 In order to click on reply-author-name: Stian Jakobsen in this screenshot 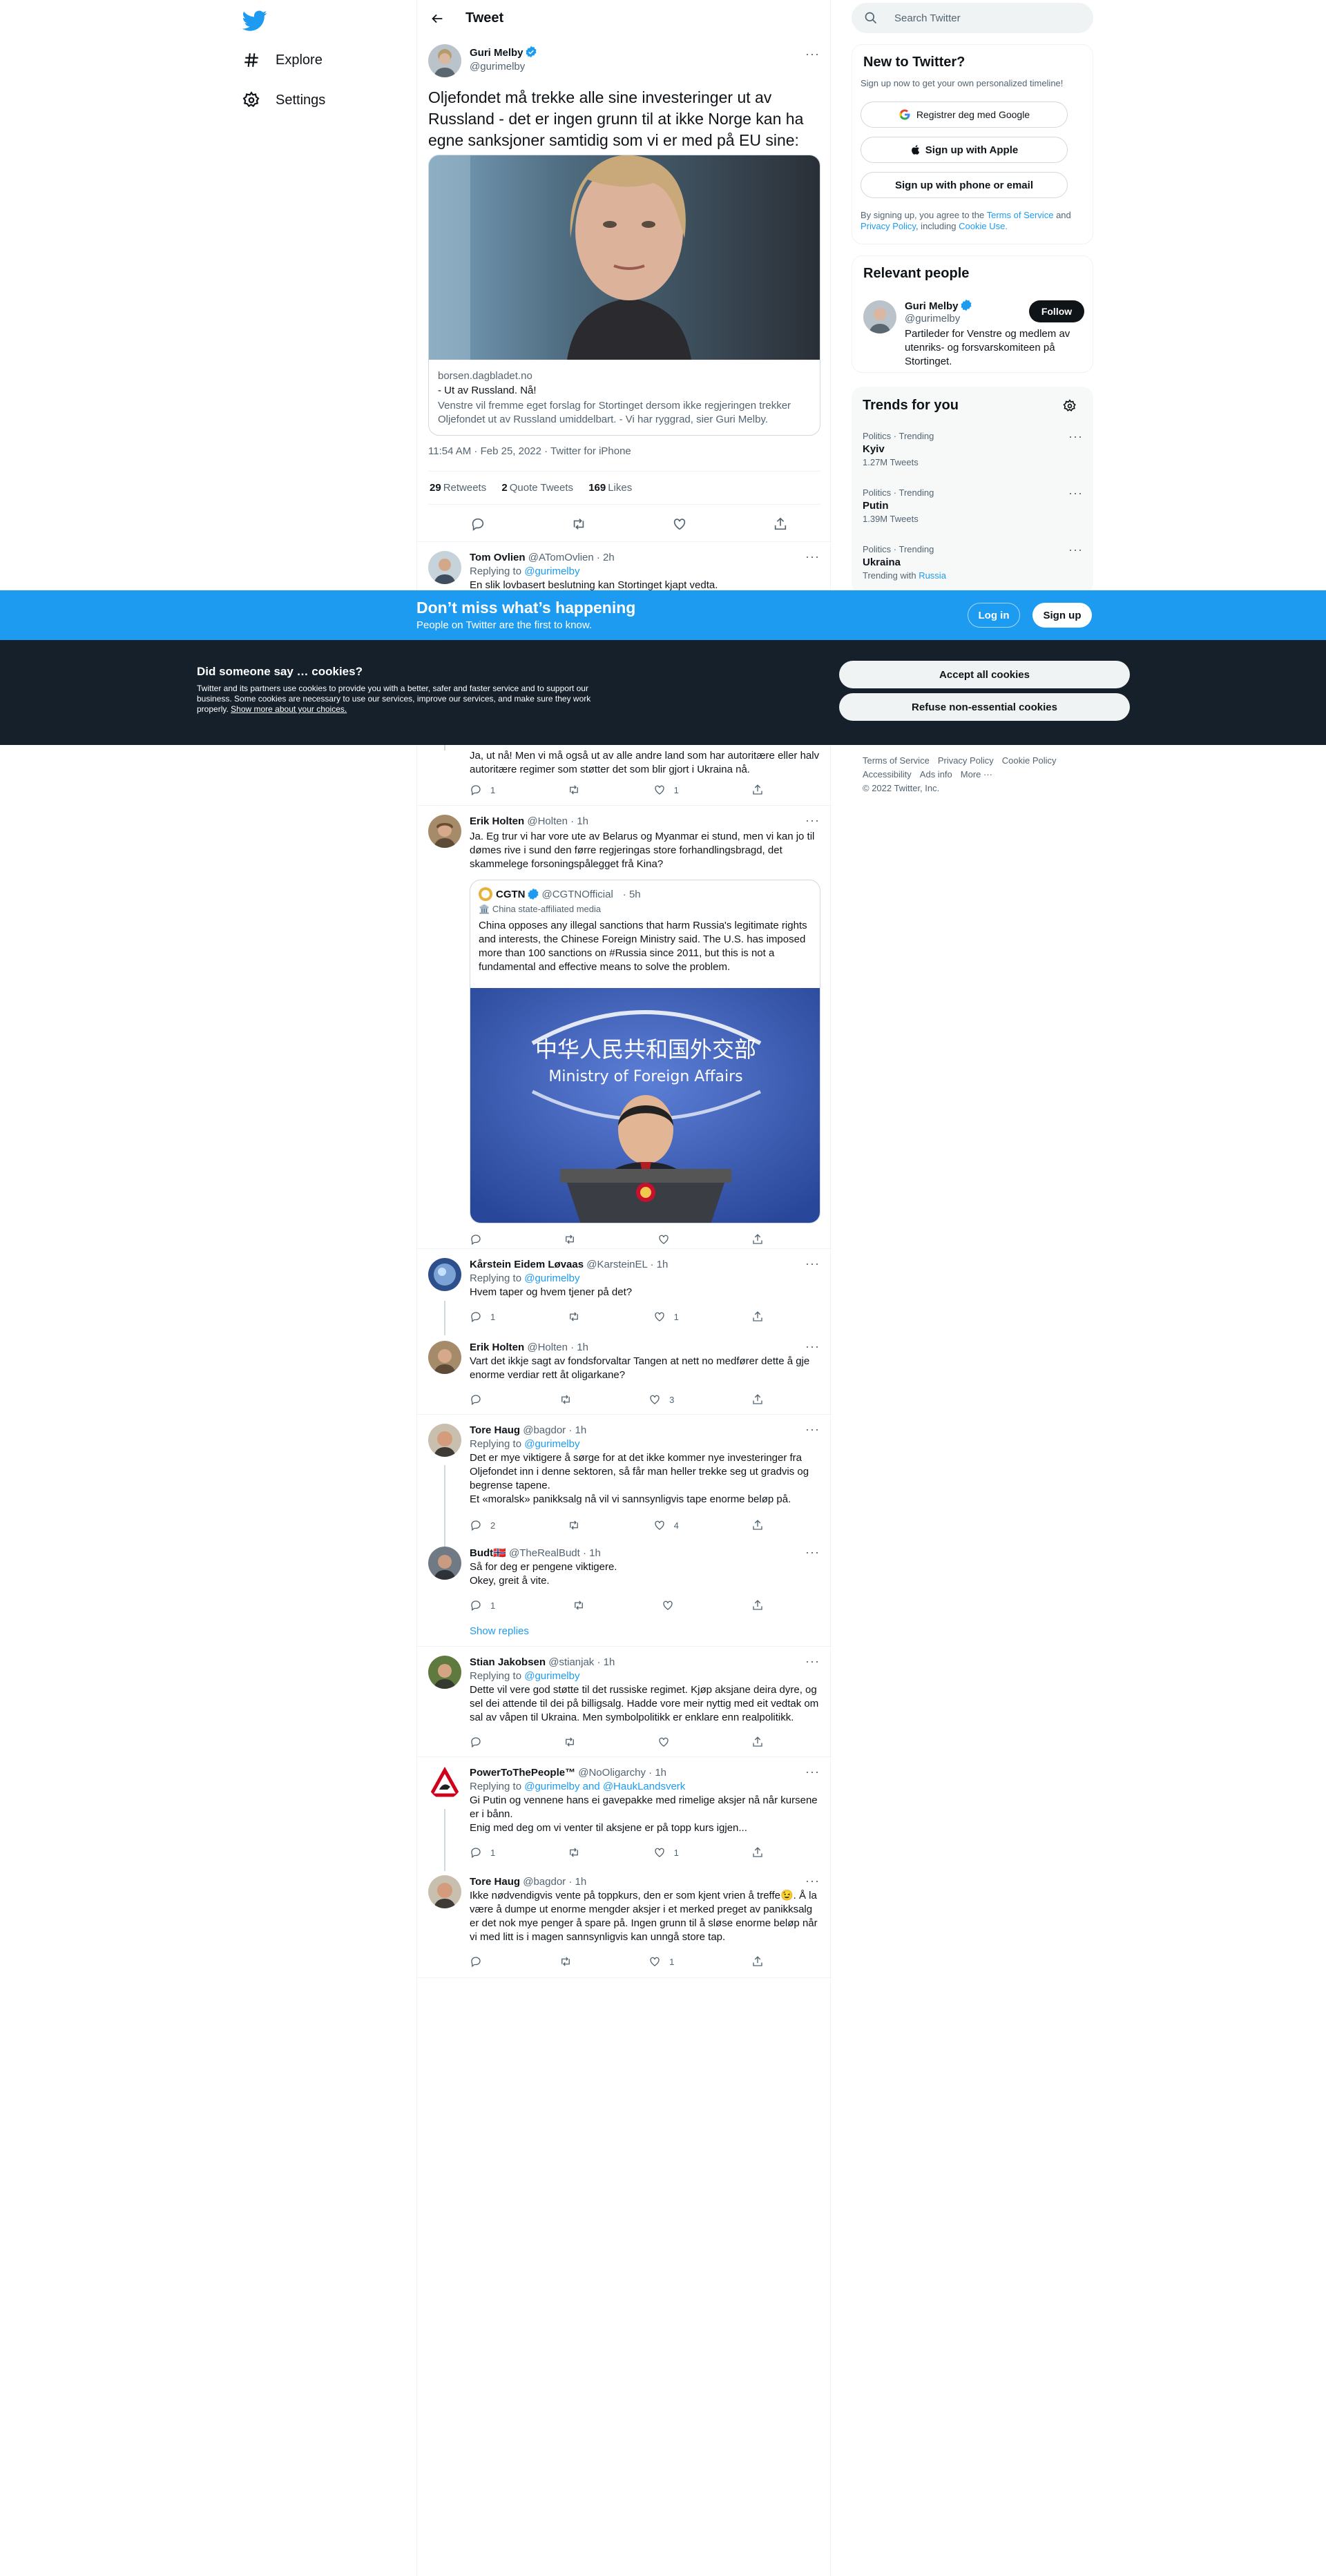, I will do `click(508, 1662)`.